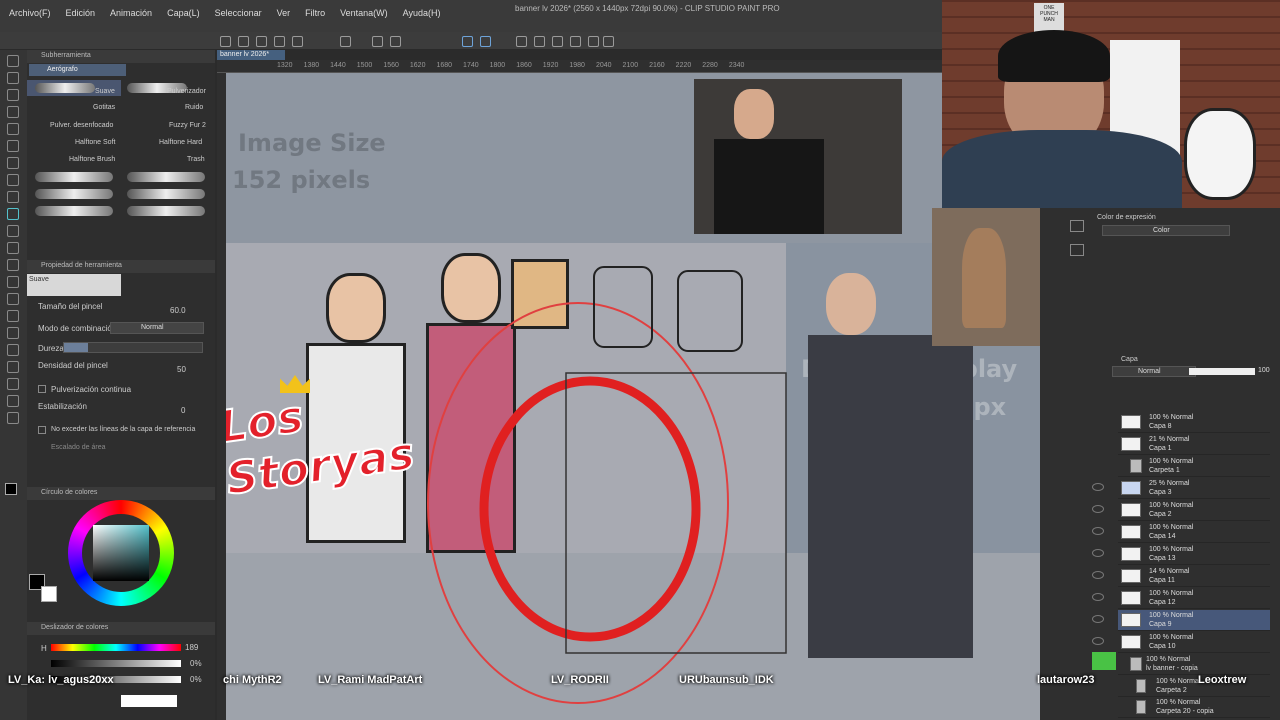 Image resolution: width=1280 pixels, height=720 pixels. What do you see at coordinates (191, 647) in the screenshot?
I see `h-value: 189` at bounding box center [191, 647].